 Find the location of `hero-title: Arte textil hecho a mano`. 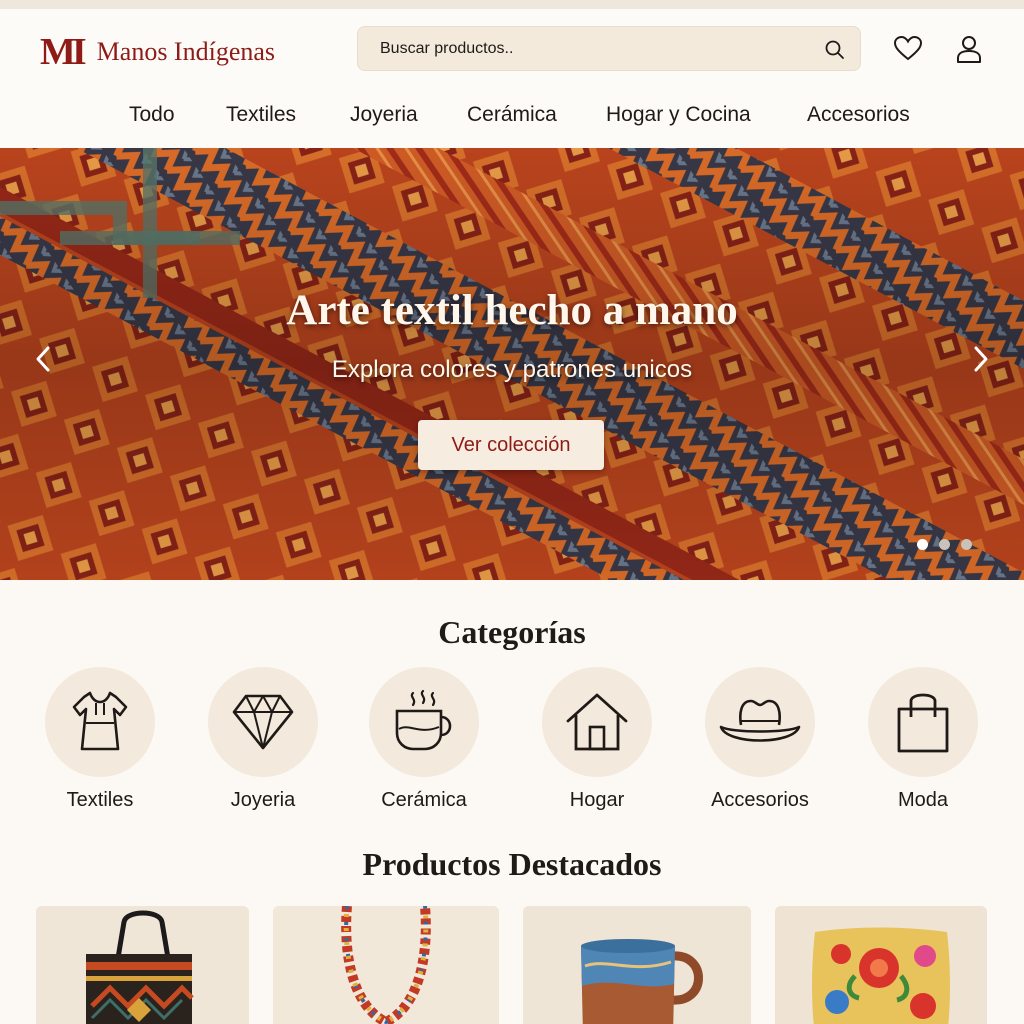

hero-title: Arte textil hecho a mano is located at coordinates (512, 310).